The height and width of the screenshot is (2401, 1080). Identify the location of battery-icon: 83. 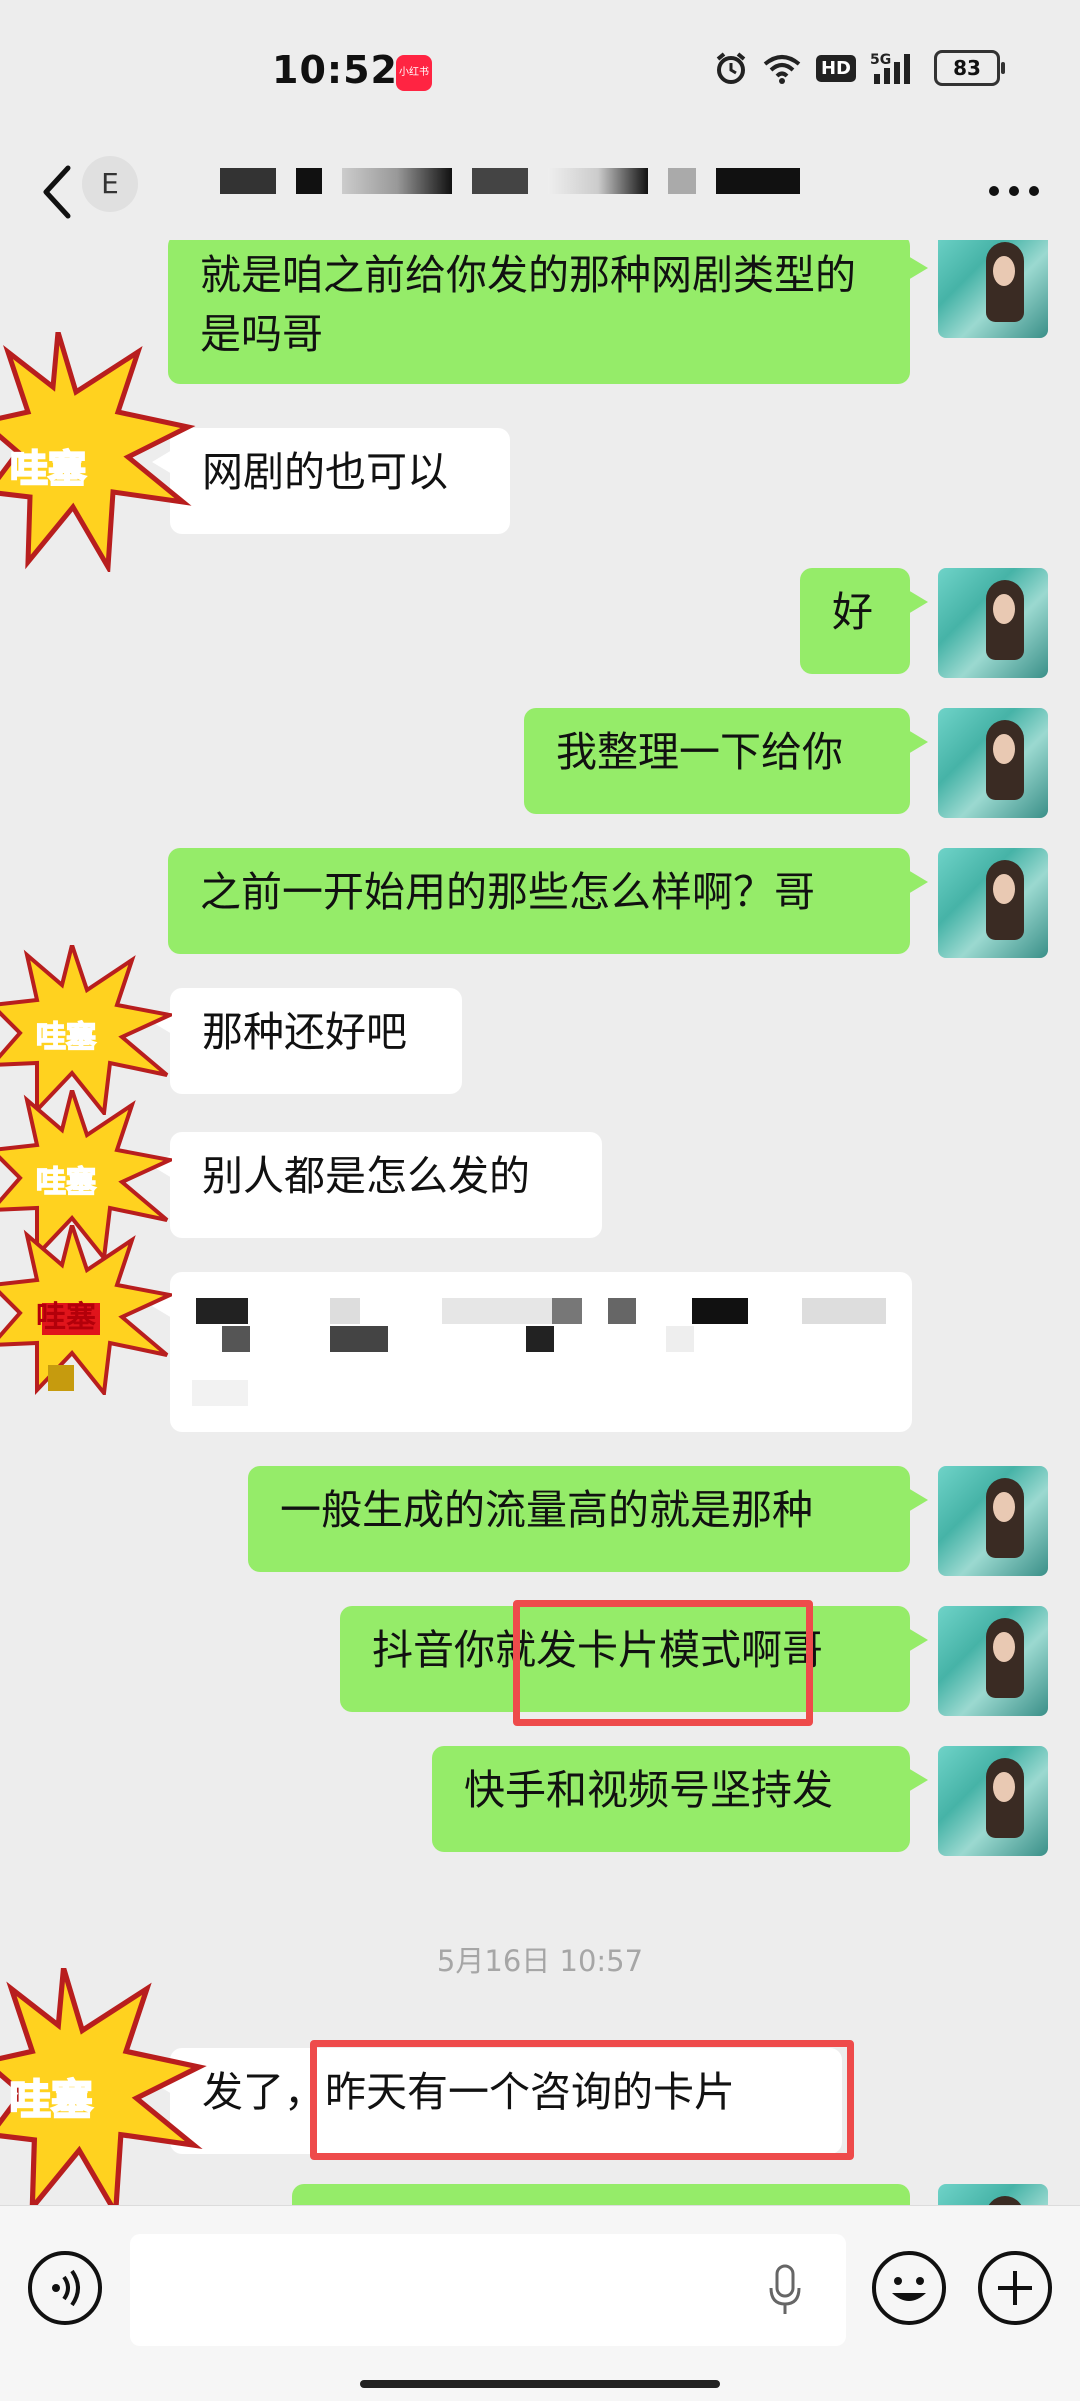
(969, 68).